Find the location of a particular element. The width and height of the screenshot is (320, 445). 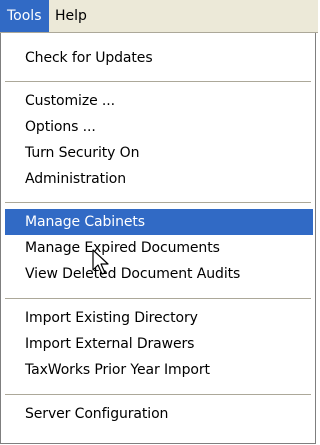

menu-item-taxworks-prior-year-import: TaxWorks Prior Year Import is located at coordinates (159, 370).